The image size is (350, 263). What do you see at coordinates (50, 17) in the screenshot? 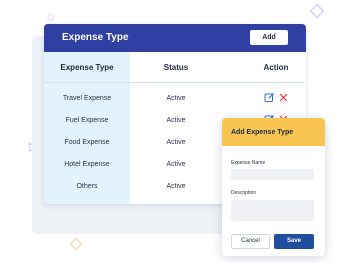
I see `decor-square-icon` at bounding box center [50, 17].